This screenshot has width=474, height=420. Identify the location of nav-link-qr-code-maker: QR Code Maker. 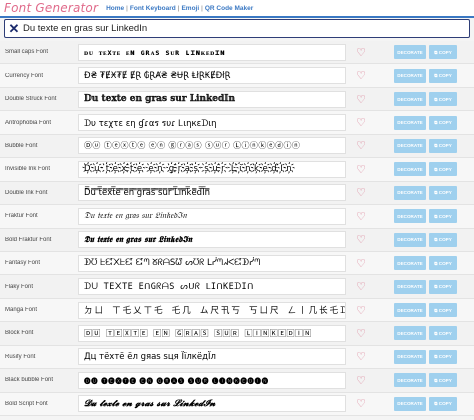
(229, 8).